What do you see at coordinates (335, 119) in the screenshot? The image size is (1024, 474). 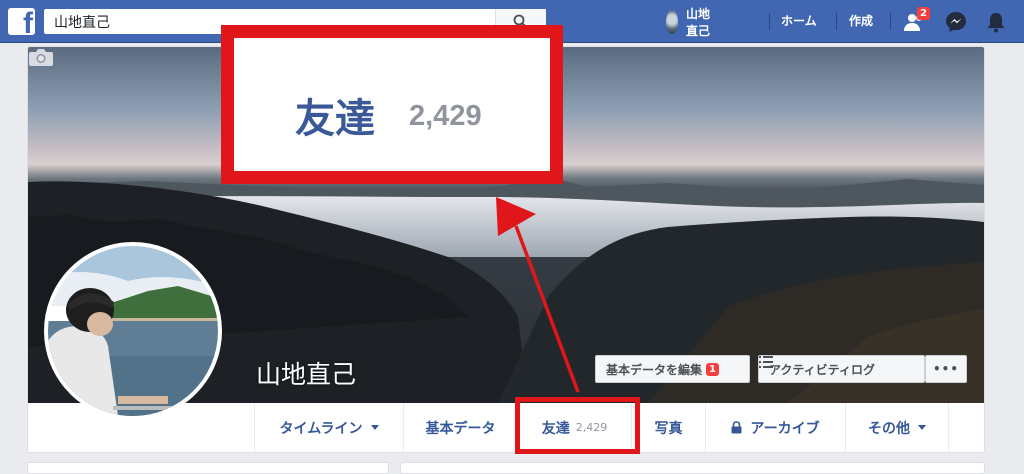 I see `callout-friends-label: 友達` at bounding box center [335, 119].